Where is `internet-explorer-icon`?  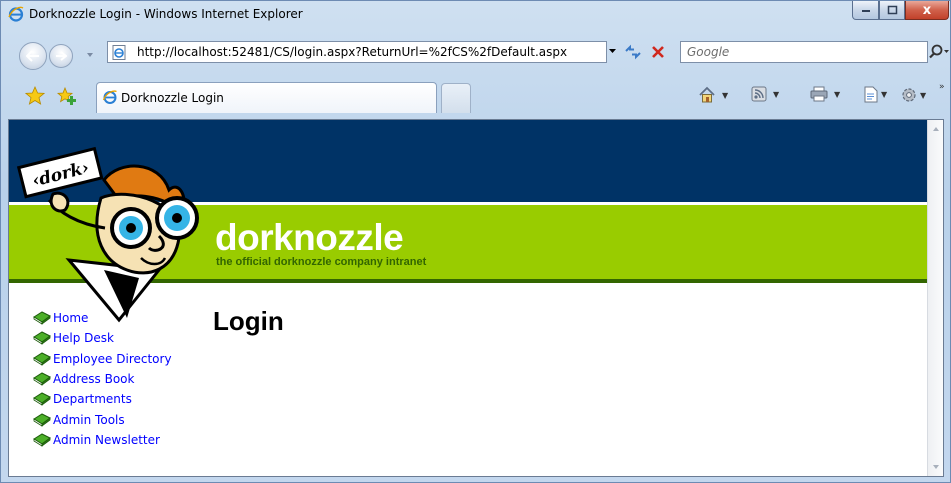 internet-explorer-icon is located at coordinates (16, 14).